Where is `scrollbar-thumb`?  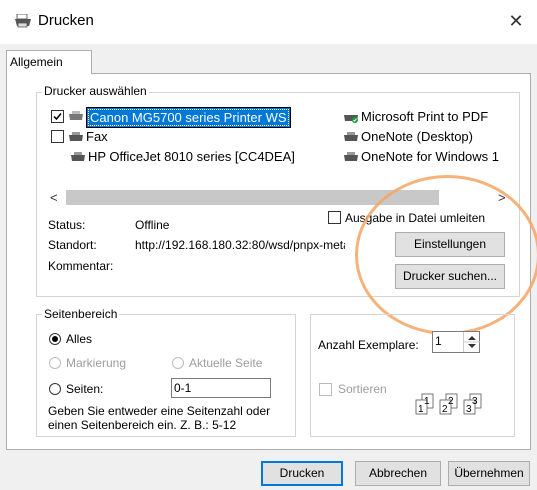 scrollbar-thumb is located at coordinates (252, 197).